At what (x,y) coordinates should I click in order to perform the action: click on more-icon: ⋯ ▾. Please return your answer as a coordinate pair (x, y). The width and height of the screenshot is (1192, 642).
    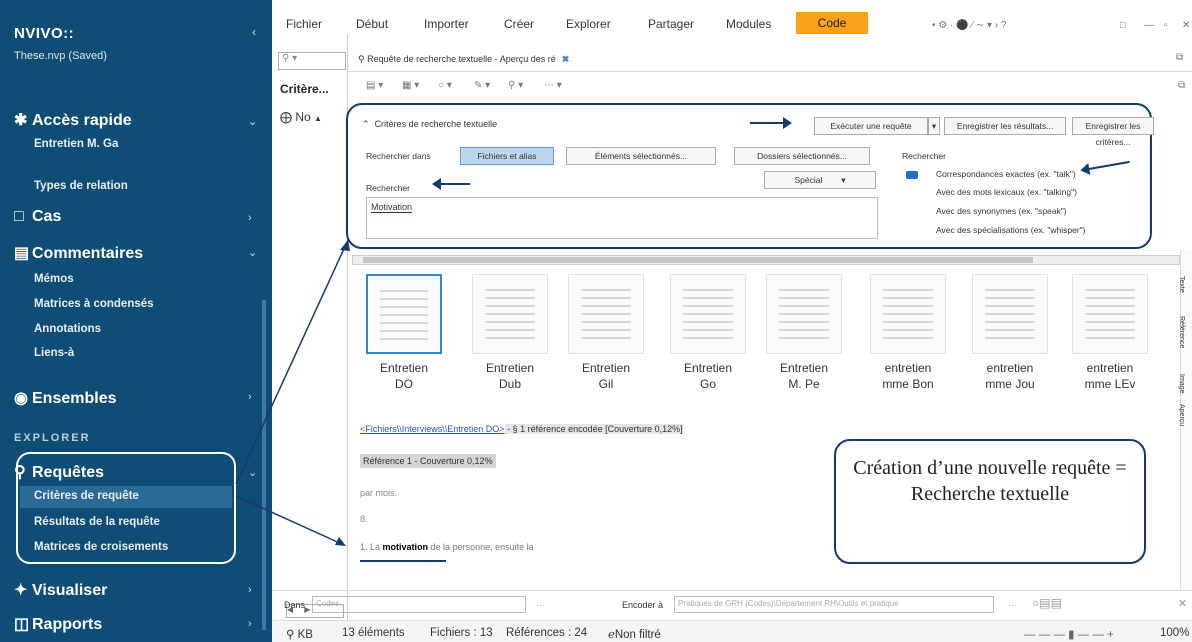
    Looking at the image, I should click on (553, 85).